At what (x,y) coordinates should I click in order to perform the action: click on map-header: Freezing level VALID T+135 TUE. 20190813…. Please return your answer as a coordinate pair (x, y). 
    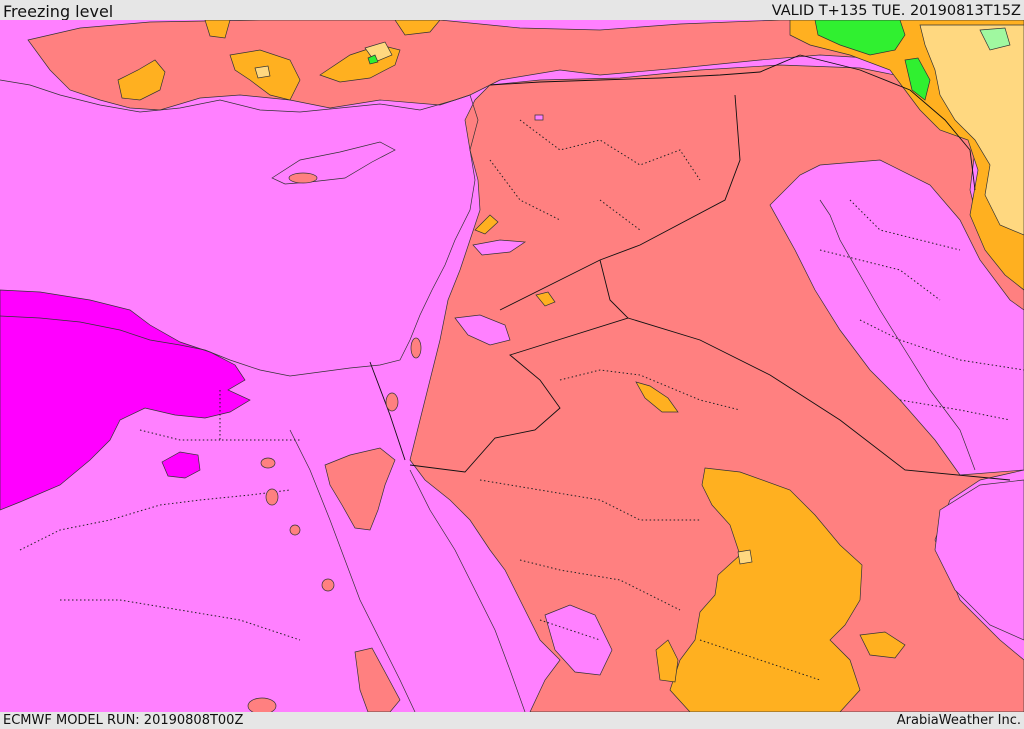
    Looking at the image, I should click on (512, 10).